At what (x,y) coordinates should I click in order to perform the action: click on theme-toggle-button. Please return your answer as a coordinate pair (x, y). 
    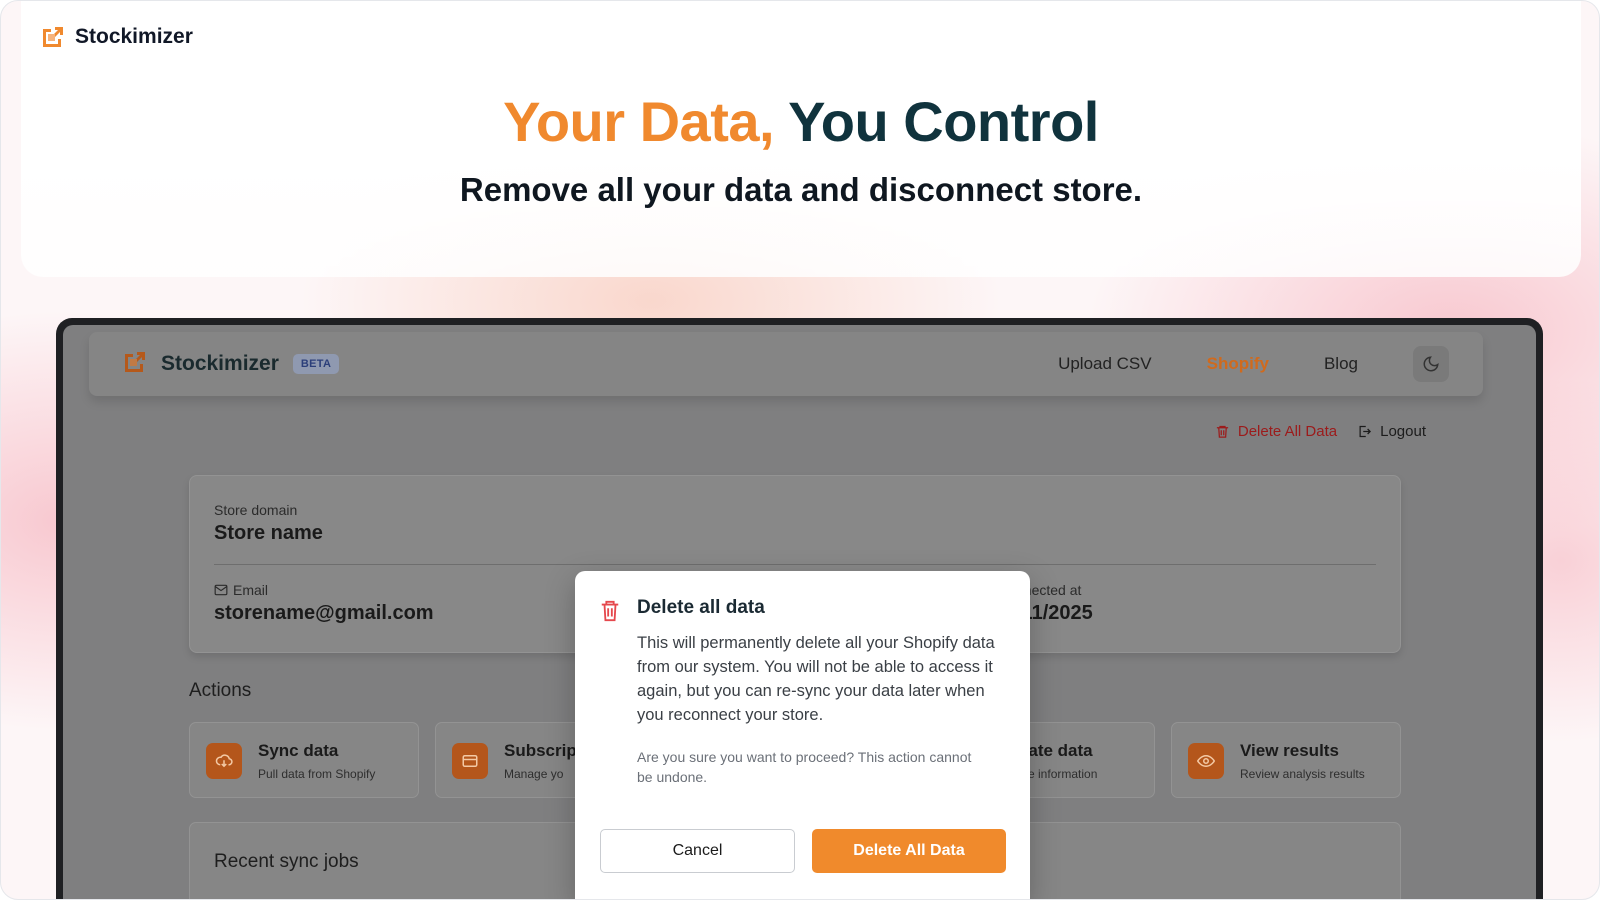
    Looking at the image, I should click on (1431, 364).